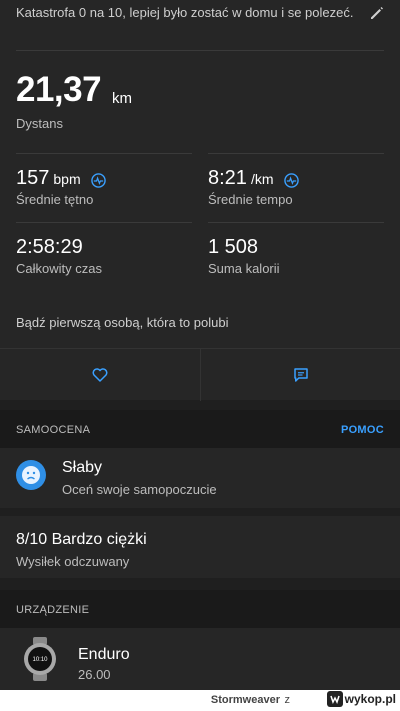 The height and width of the screenshot is (711, 400). I want to click on calories-value: 1 508, so click(233, 247).